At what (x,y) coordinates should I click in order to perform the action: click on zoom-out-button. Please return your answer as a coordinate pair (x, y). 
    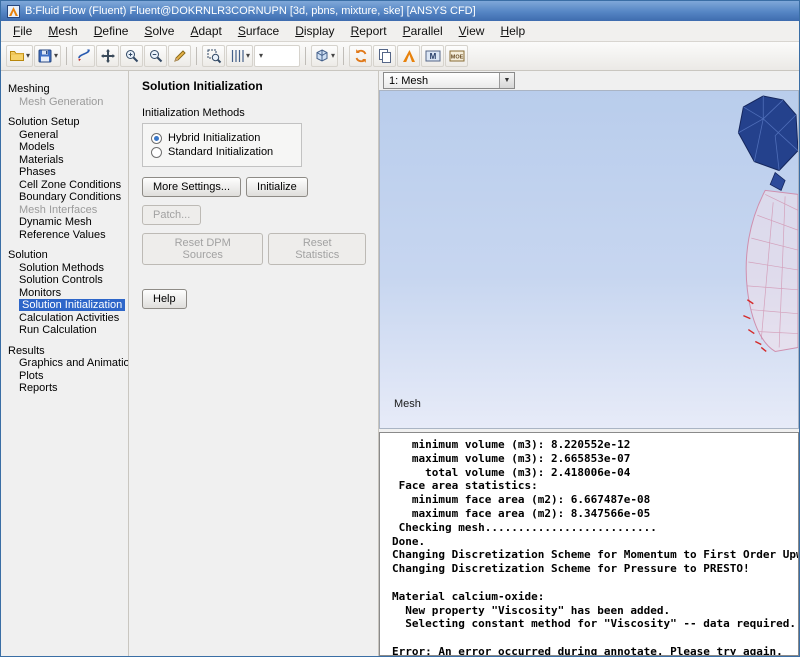
    Looking at the image, I should click on (156, 56).